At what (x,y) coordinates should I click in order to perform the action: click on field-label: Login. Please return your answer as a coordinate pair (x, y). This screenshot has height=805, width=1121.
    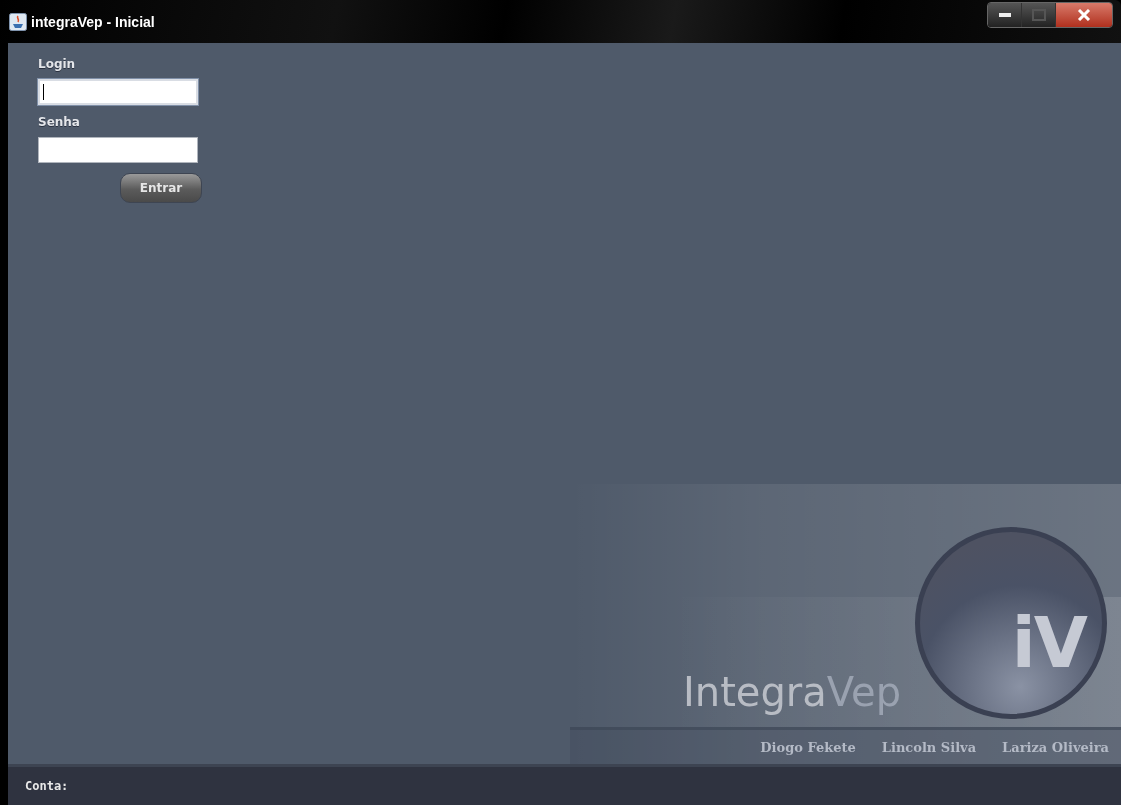
    Looking at the image, I should click on (57, 64).